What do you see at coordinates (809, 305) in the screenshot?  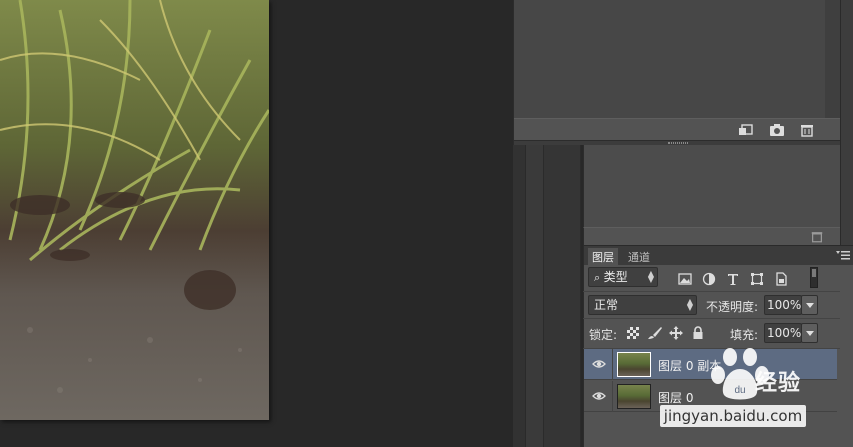 I see `opacity-slider-button` at bounding box center [809, 305].